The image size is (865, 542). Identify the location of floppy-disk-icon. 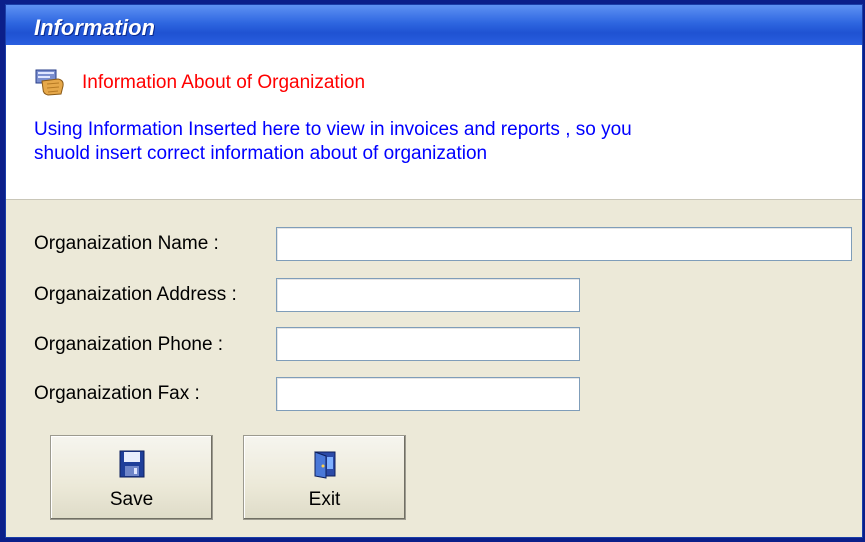
(132, 464).